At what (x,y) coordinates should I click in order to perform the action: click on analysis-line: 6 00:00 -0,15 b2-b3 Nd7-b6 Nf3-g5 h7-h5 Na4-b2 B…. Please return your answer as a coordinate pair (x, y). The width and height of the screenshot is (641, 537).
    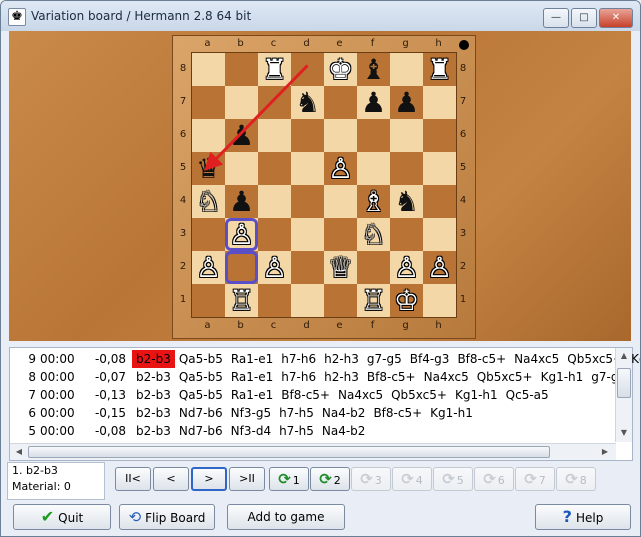
    Looking at the image, I should click on (243, 413).